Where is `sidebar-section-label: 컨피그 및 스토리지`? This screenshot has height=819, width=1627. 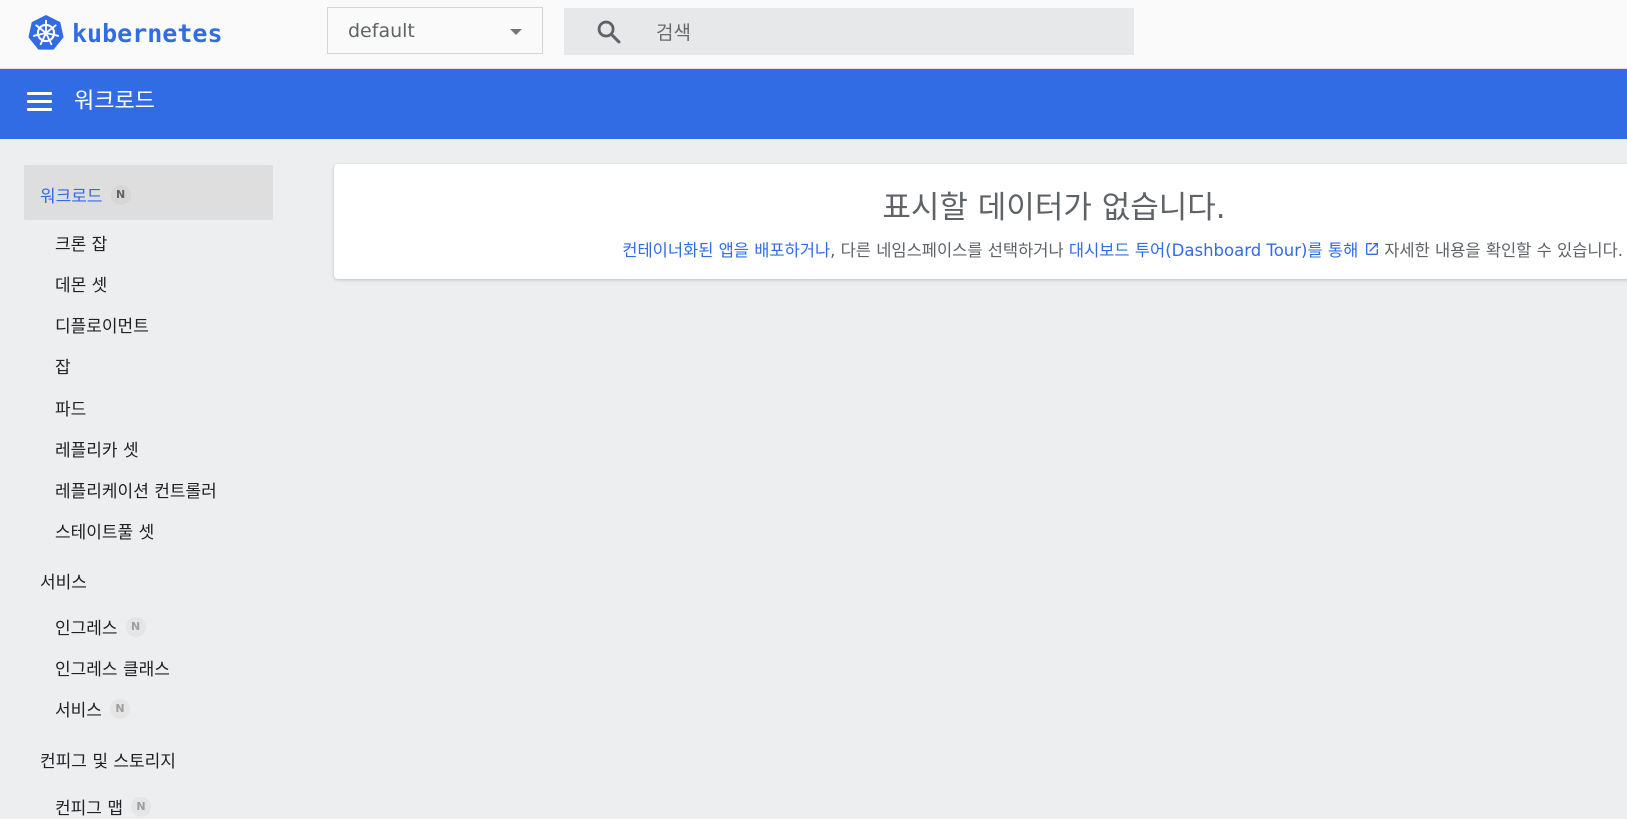
sidebar-section-label: 컨피그 및 스토리지 is located at coordinates (108, 762).